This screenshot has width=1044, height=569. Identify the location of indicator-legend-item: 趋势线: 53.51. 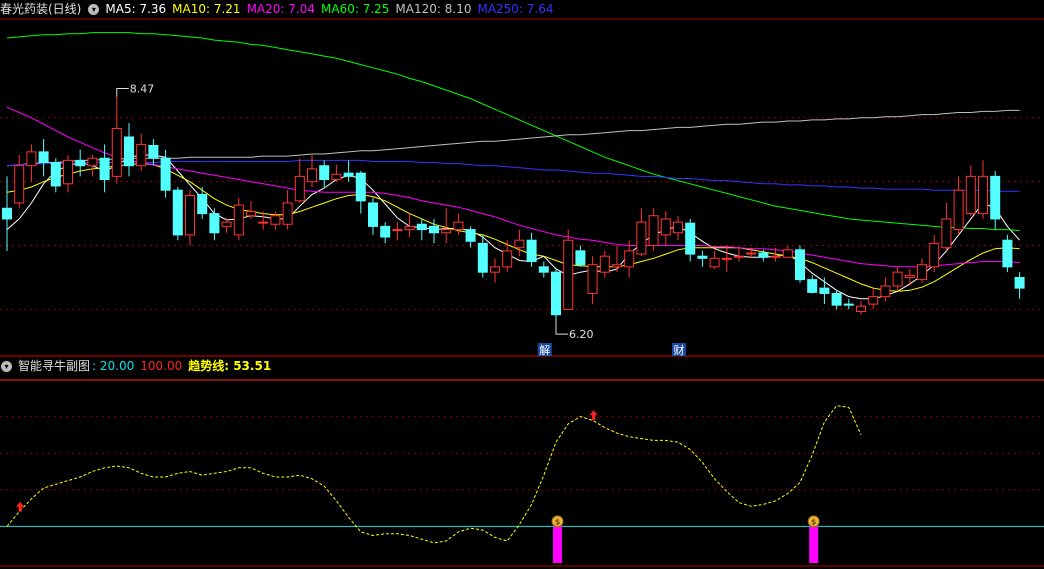
(230, 366).